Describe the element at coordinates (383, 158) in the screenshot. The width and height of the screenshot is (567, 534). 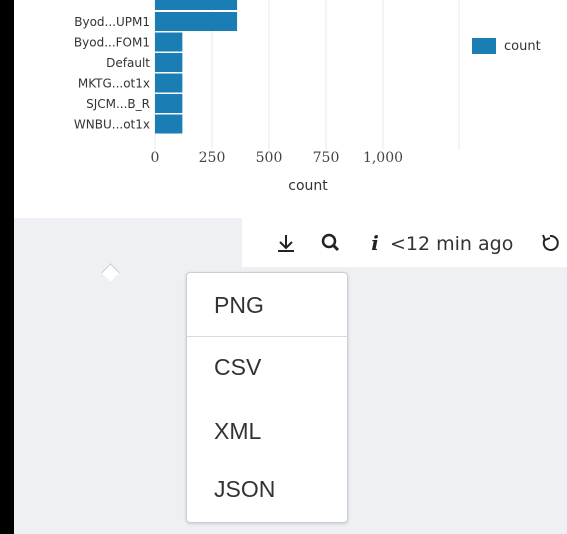
I see `x-tick-label: 1,000` at that location.